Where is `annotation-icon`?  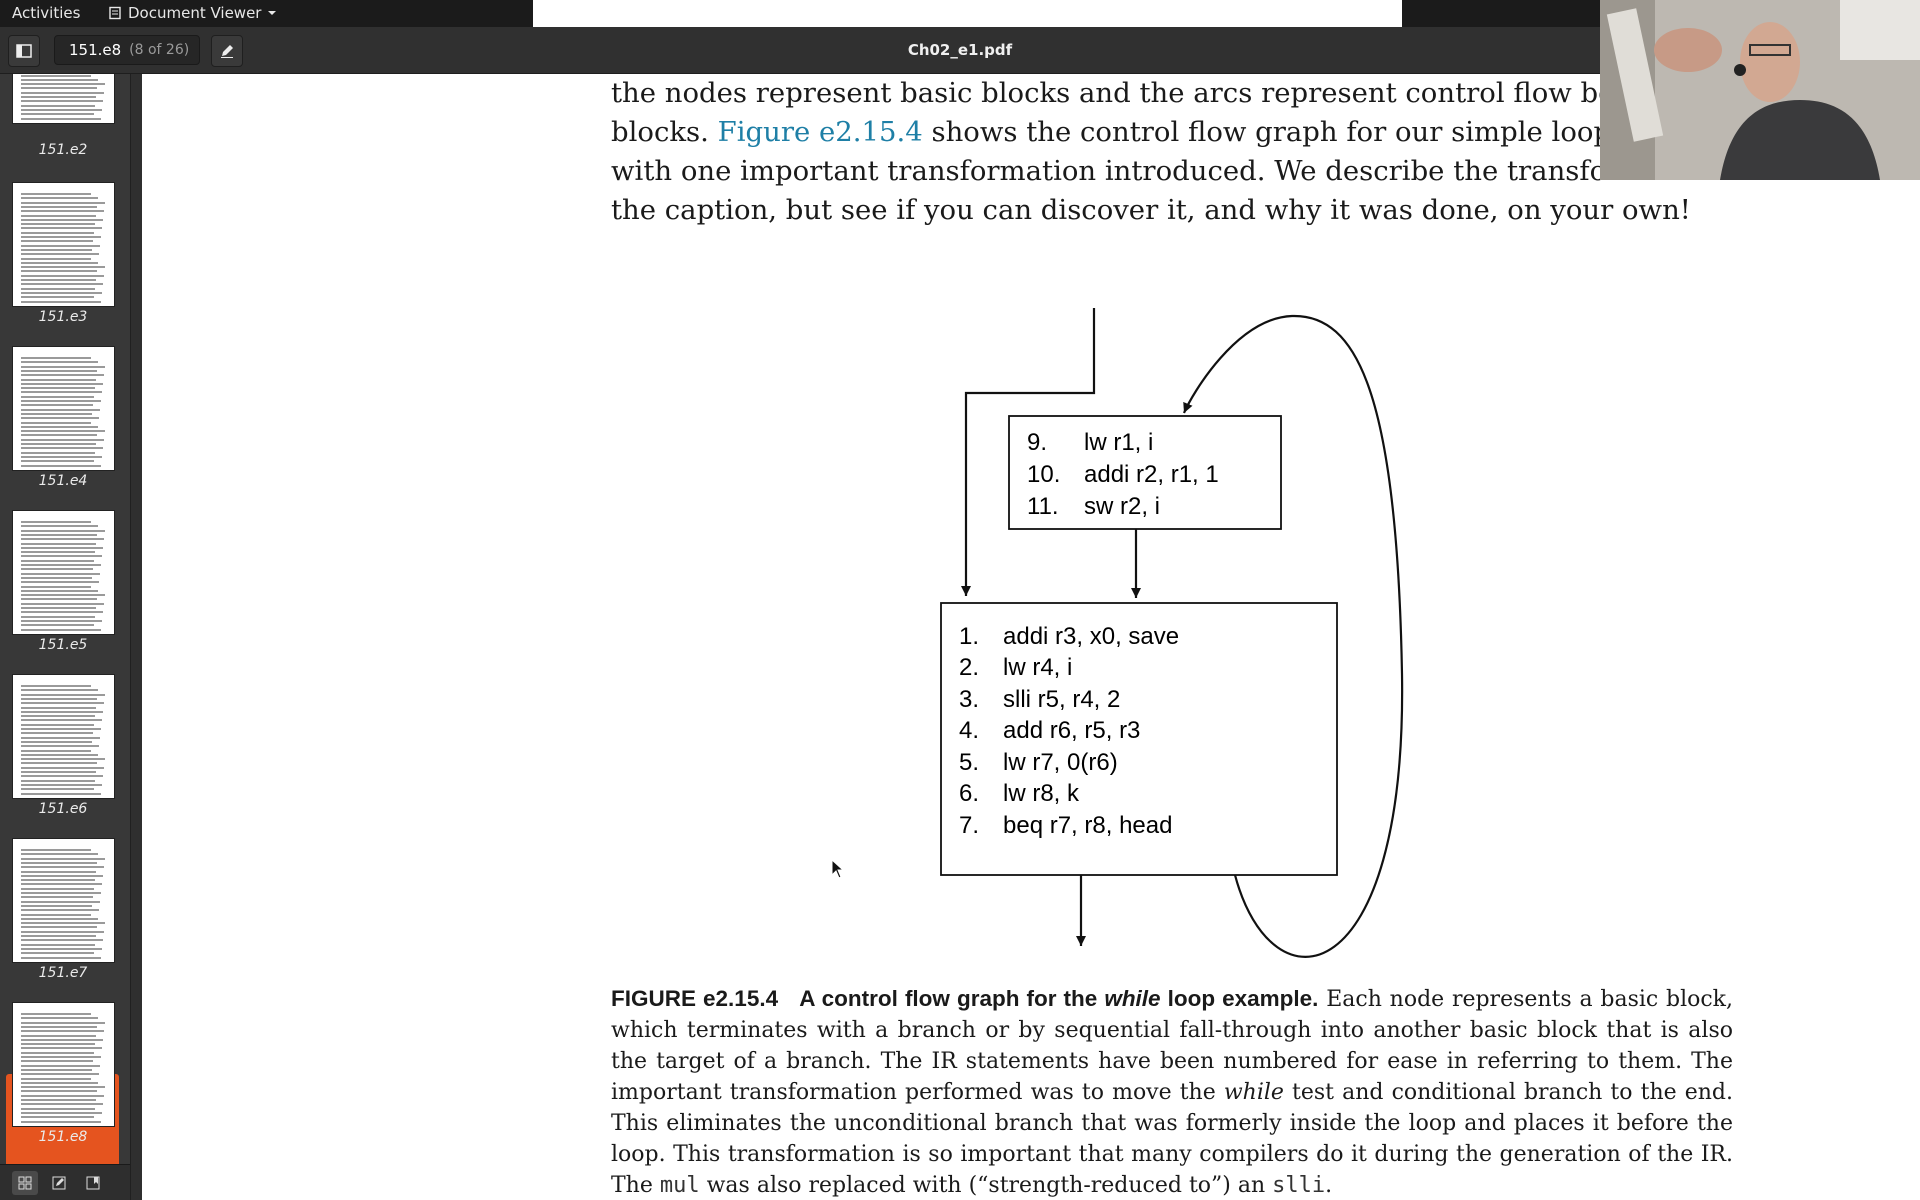 annotation-icon is located at coordinates (59, 1182).